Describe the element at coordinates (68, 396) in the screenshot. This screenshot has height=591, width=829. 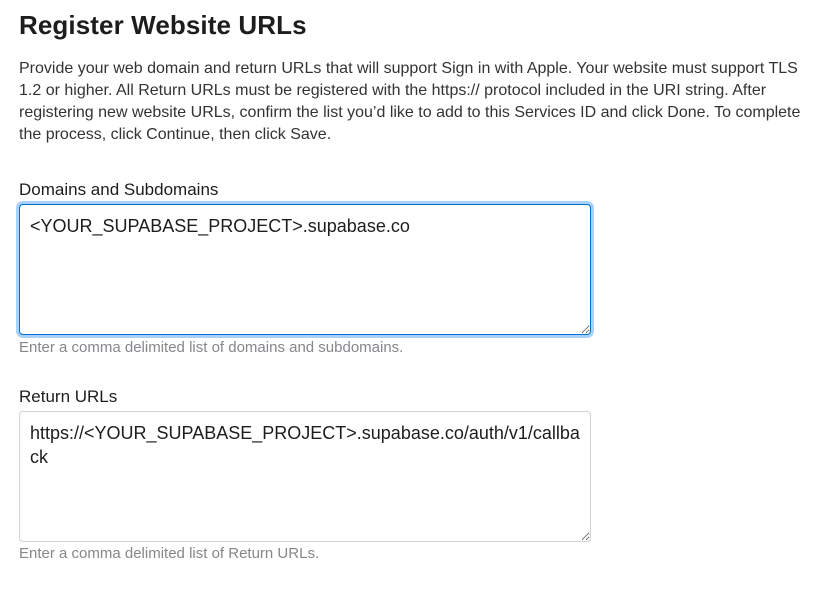
I see `return-urls-label: Return URLs` at that location.